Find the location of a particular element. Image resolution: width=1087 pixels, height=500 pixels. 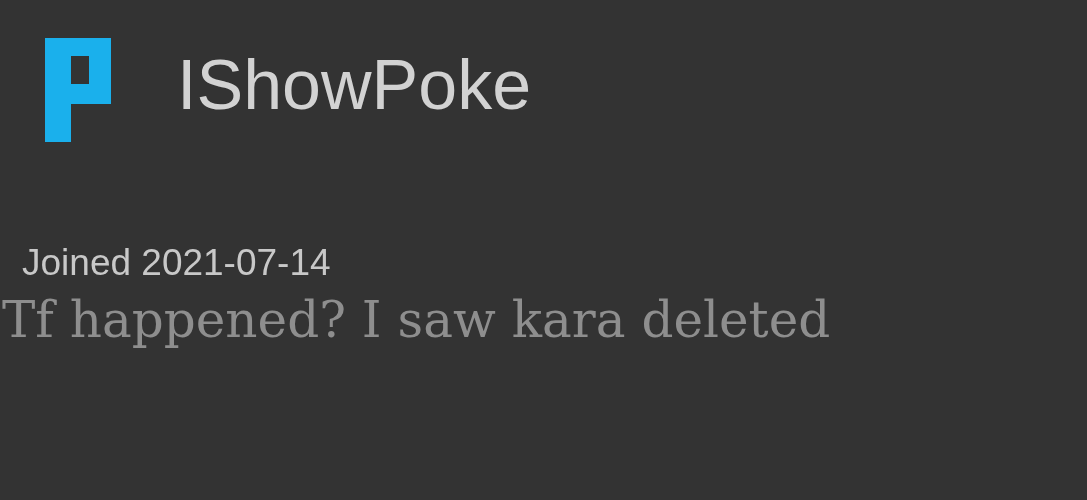

logo-icon is located at coordinates (78, 90).